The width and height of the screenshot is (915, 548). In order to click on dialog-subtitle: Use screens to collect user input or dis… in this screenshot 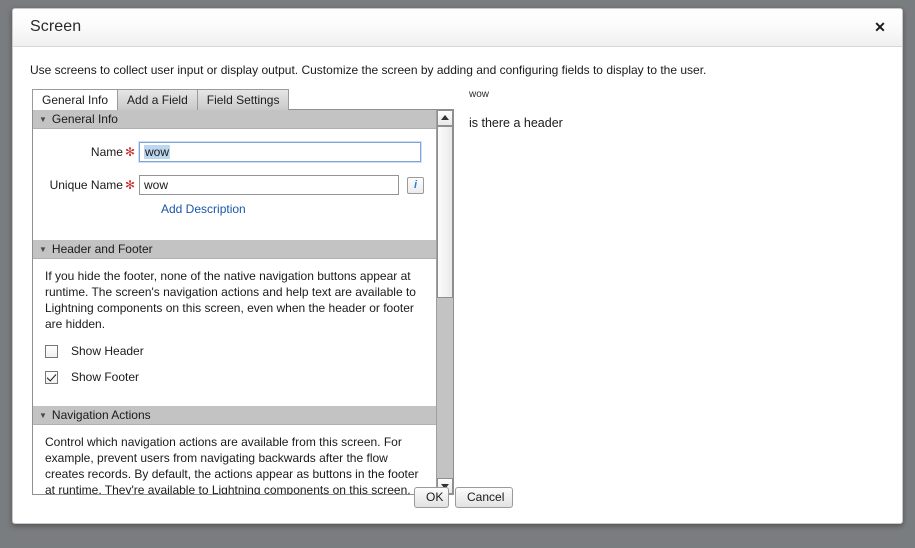, I will do `click(368, 70)`.